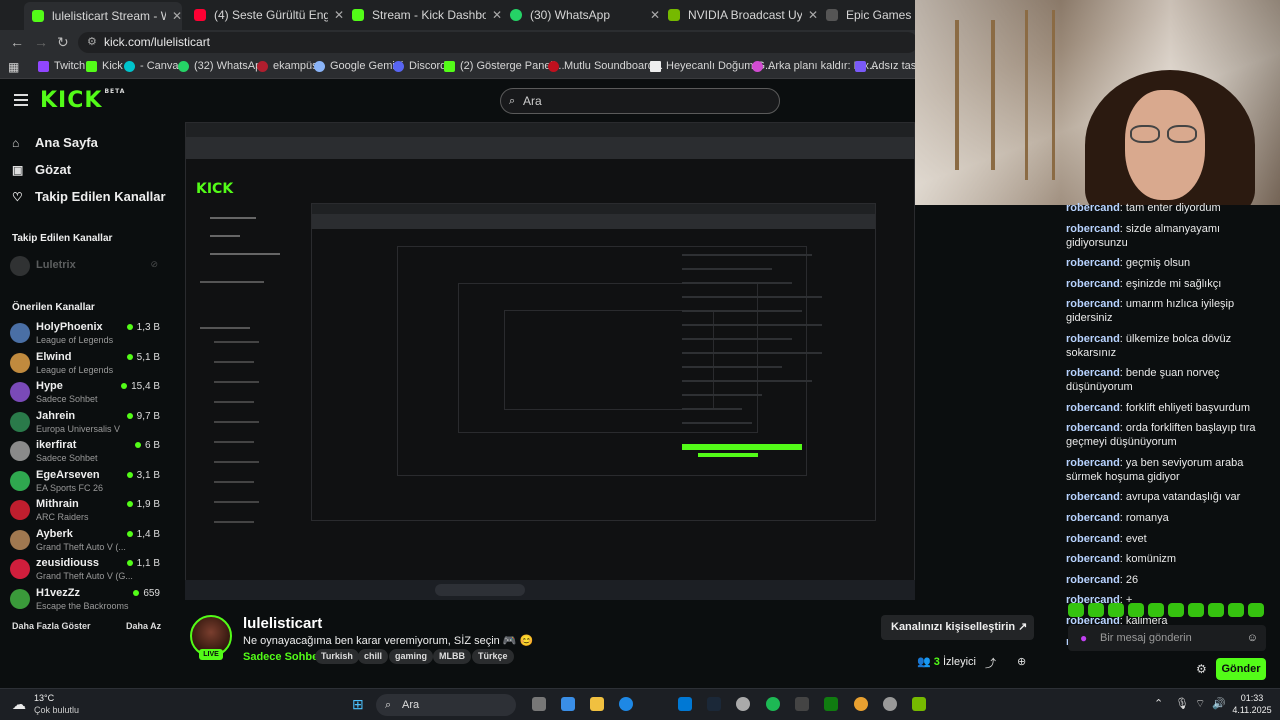  I want to click on reload-icon: ↻, so click(63, 42).